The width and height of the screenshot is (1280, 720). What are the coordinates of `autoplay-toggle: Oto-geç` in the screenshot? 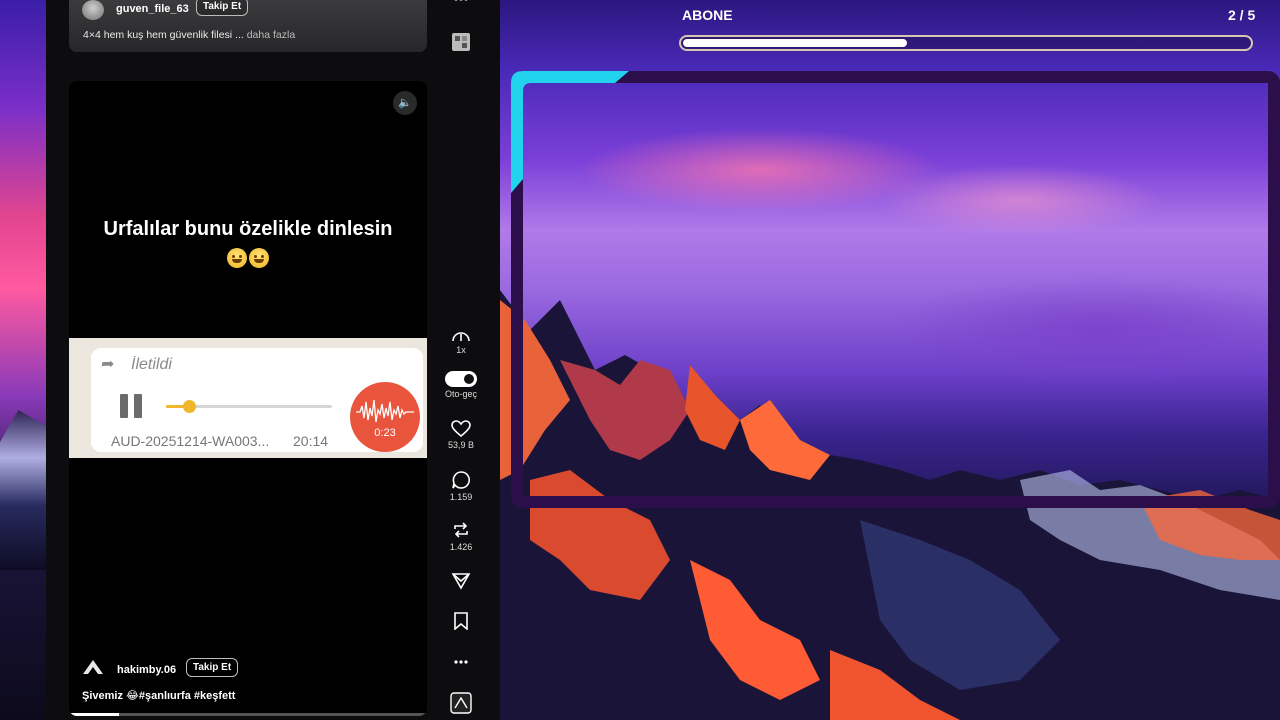 It's located at (461, 385).